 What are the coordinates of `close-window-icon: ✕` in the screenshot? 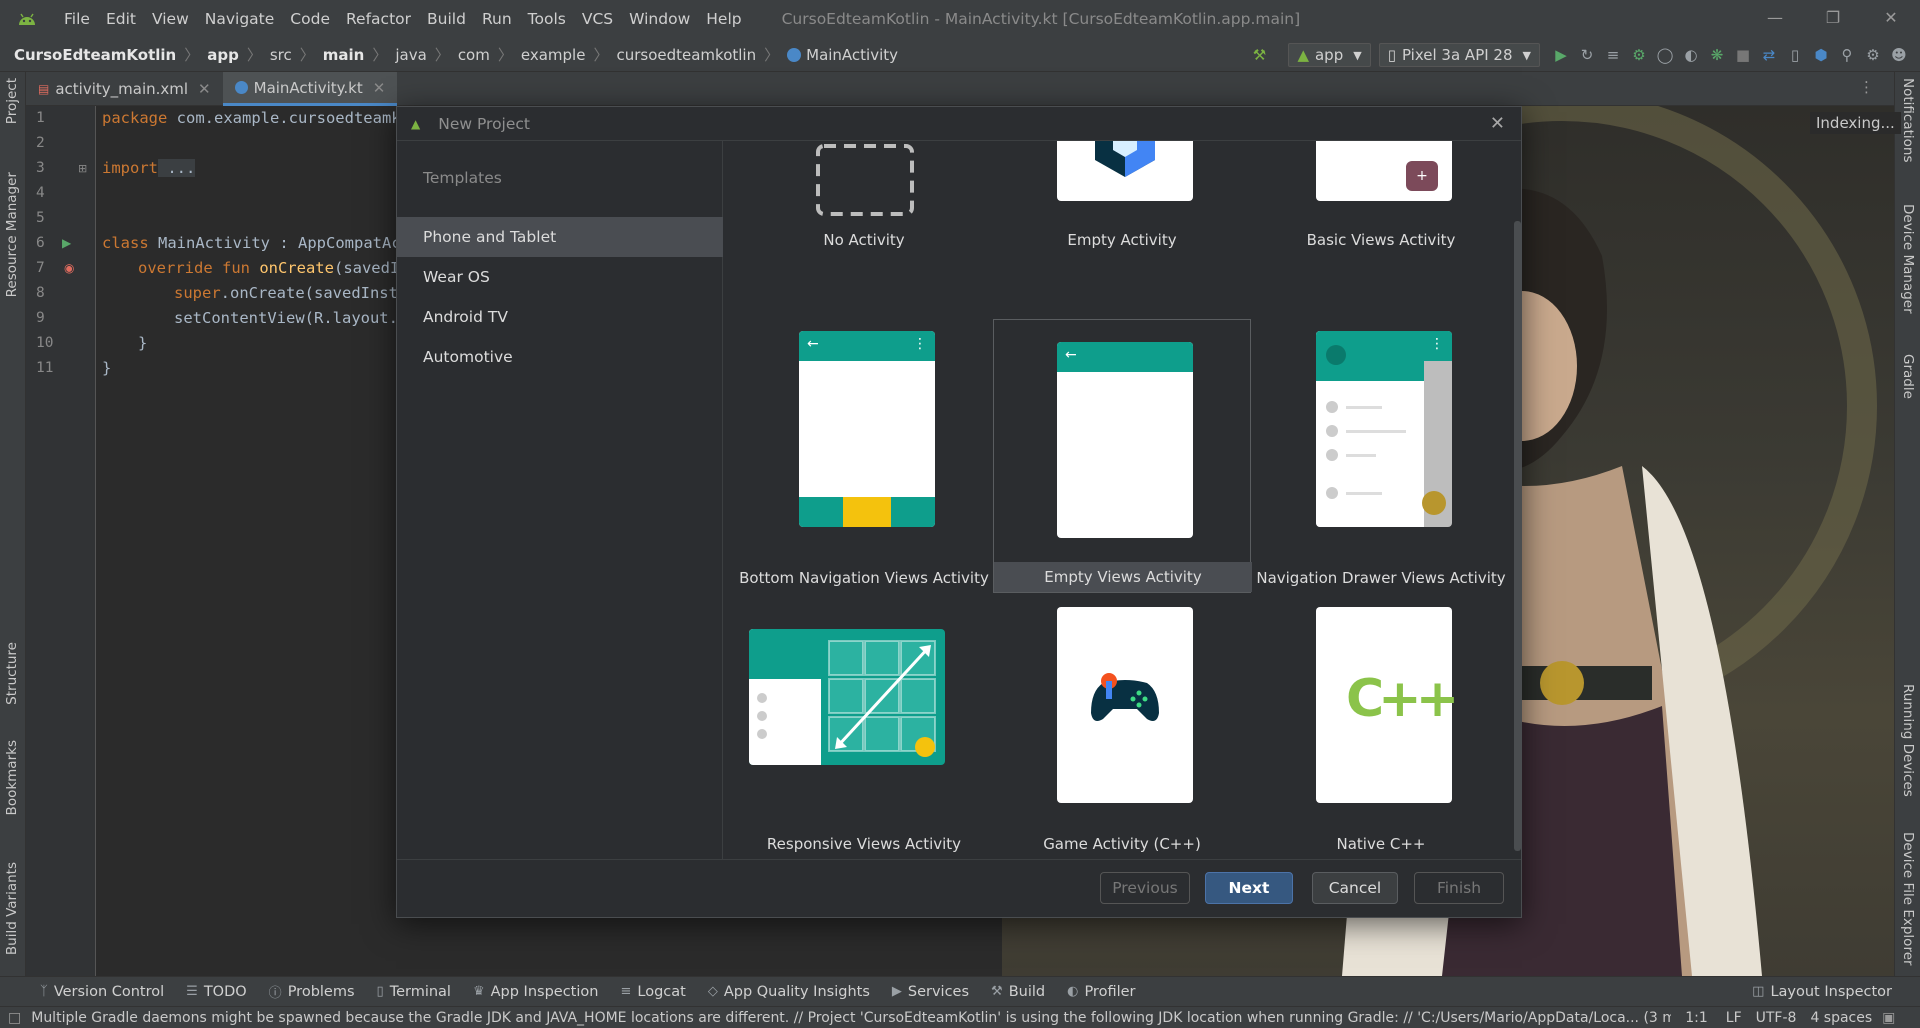 It's located at (1891, 19).